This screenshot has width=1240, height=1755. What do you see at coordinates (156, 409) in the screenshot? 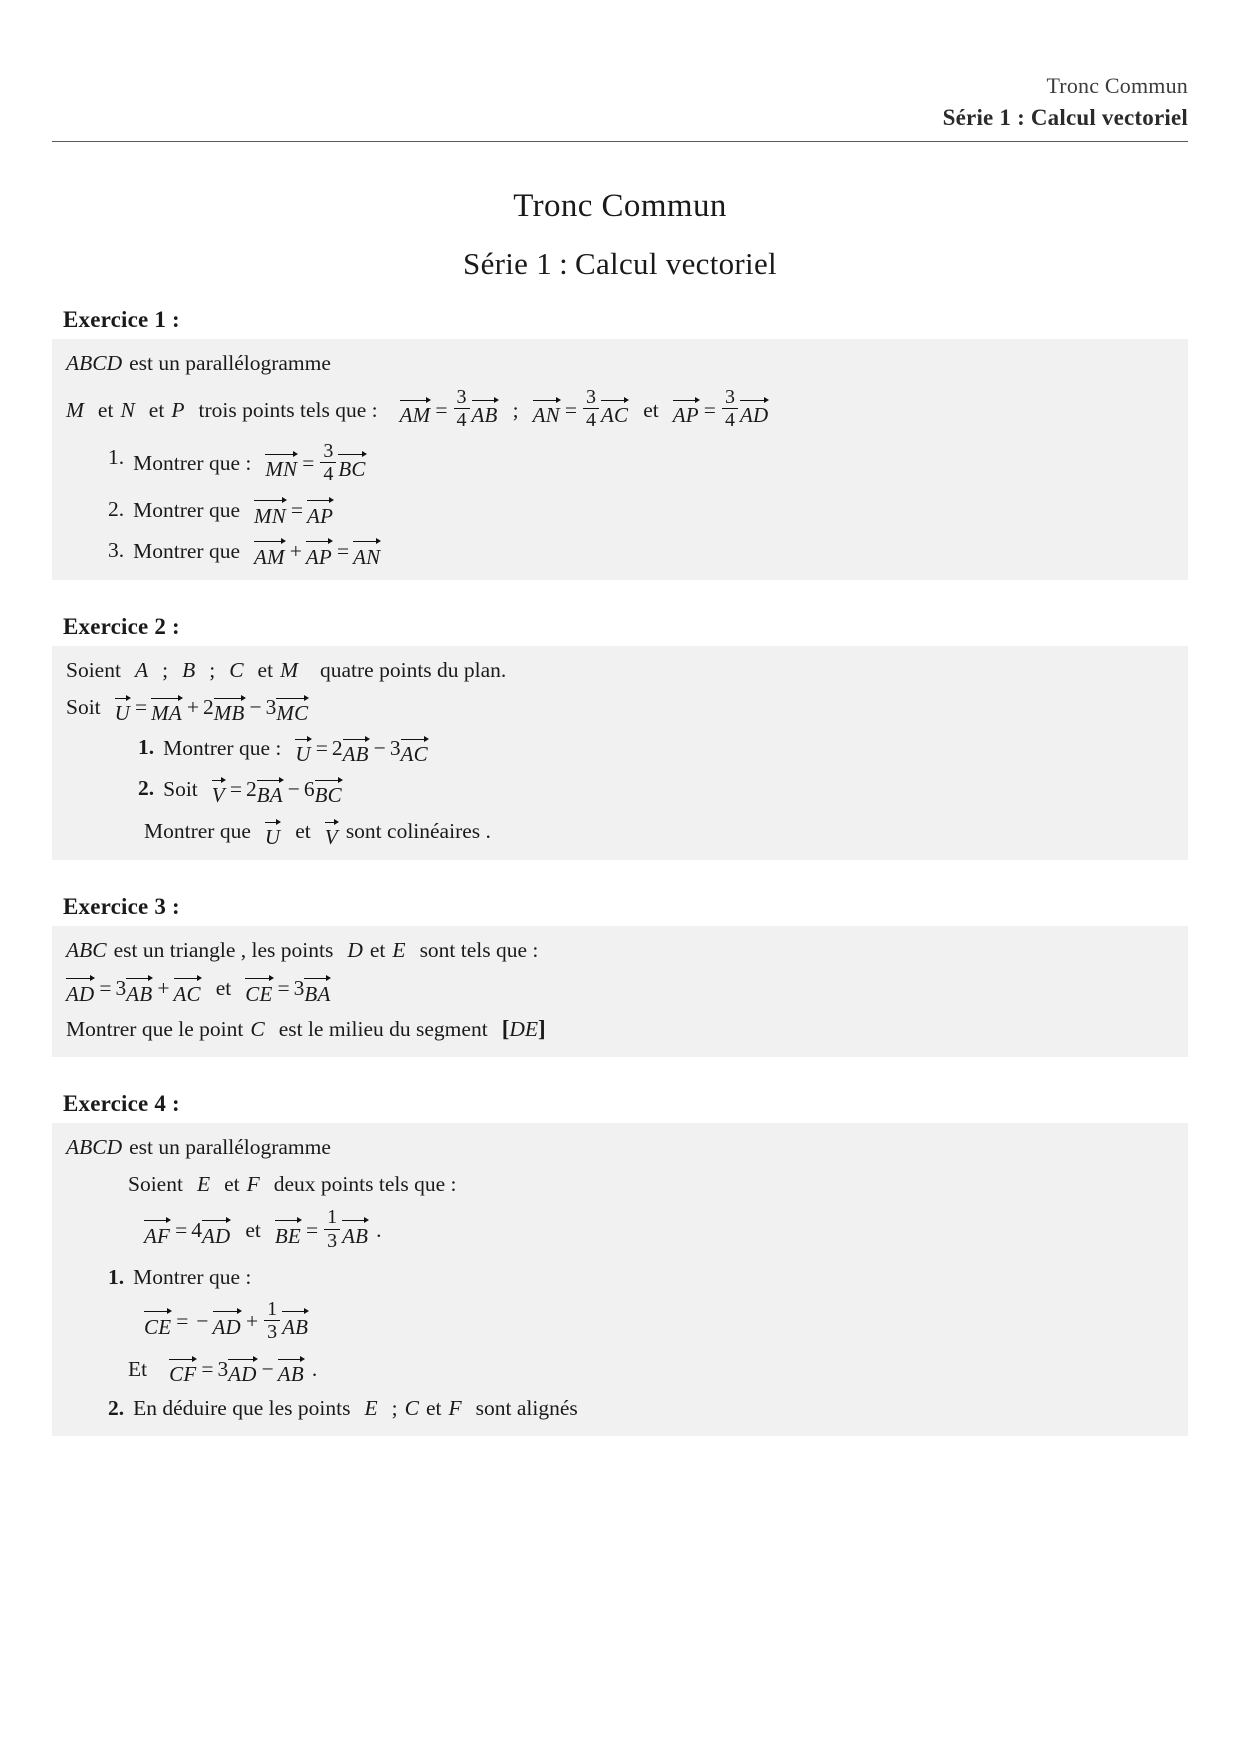
I see `conj-et-2: et` at bounding box center [156, 409].